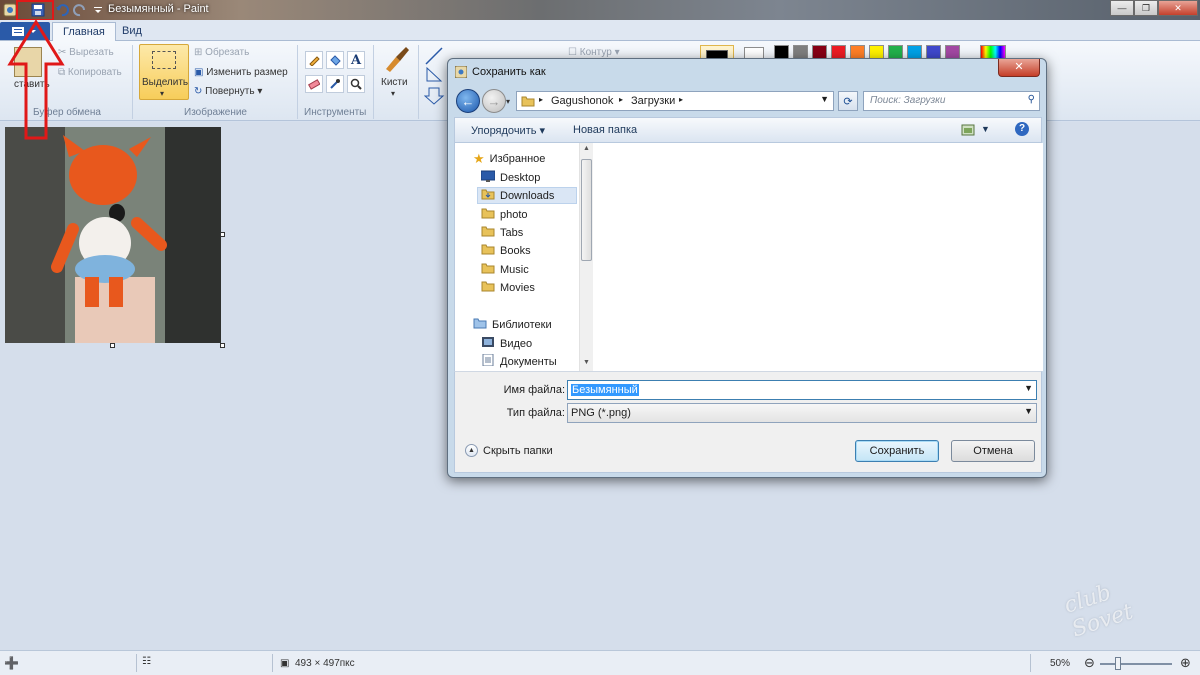 Image resolution: width=1200 pixels, height=675 pixels. Describe the element at coordinates (594, 52) in the screenshot. I see `outline-button: ☐ Контур ▾` at that location.